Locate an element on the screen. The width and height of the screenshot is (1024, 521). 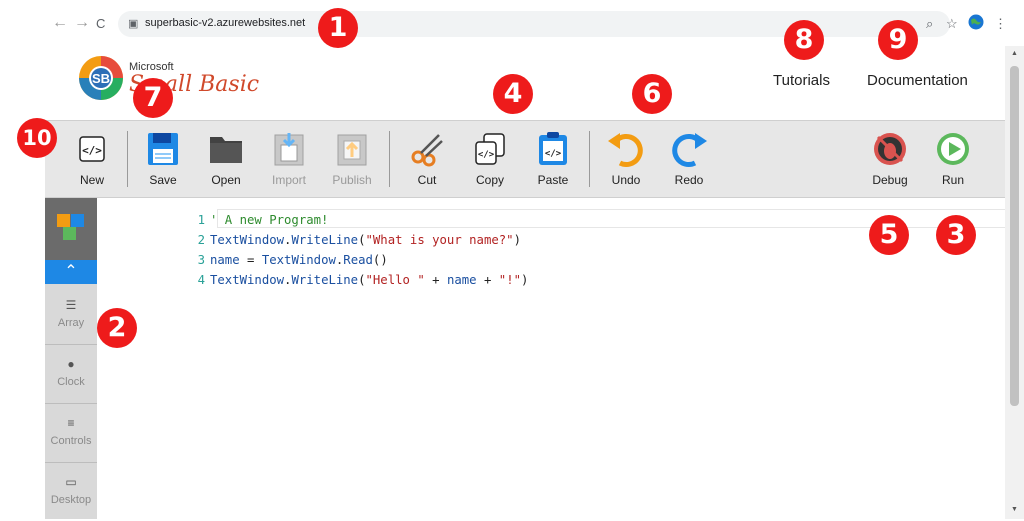
page-scrollbar: ▲ ▼ is located at coordinates (1014, 282).